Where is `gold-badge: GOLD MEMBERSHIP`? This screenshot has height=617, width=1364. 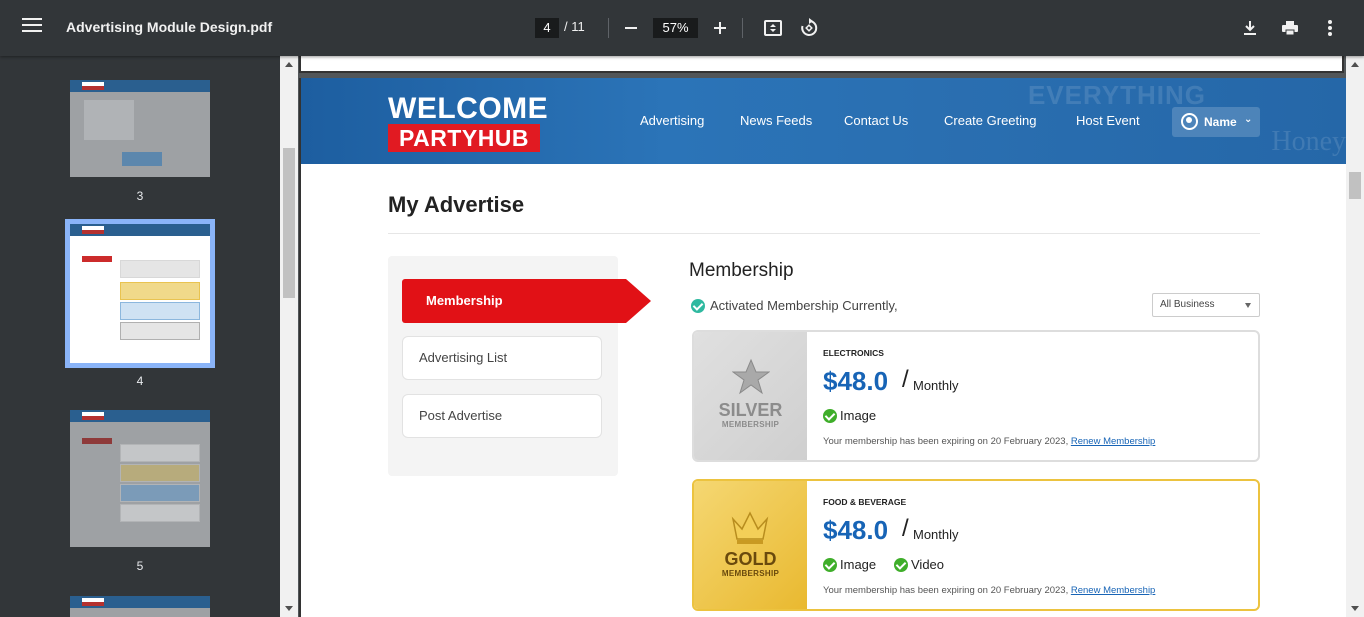
gold-badge: GOLD MEMBERSHIP is located at coordinates (750, 545).